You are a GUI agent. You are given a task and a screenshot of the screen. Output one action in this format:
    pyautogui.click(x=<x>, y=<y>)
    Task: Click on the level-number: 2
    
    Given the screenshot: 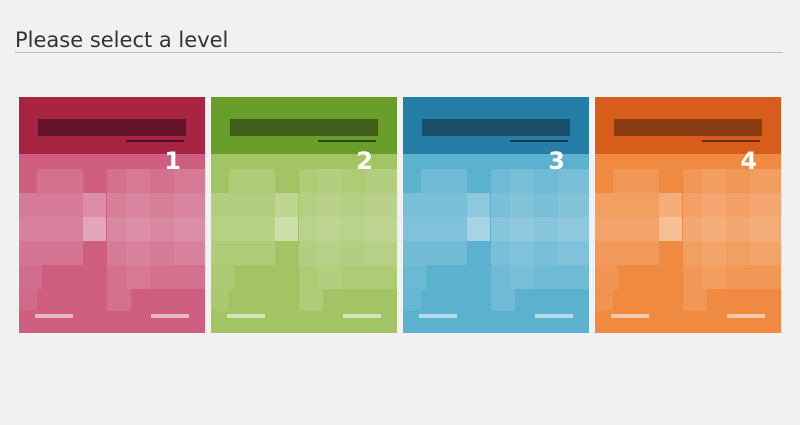 What is the action you would take?
    pyautogui.click(x=364, y=161)
    